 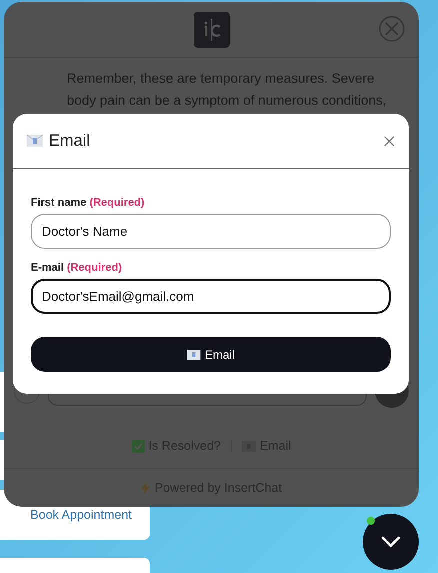 I want to click on dialog-title: Email, so click(x=70, y=141).